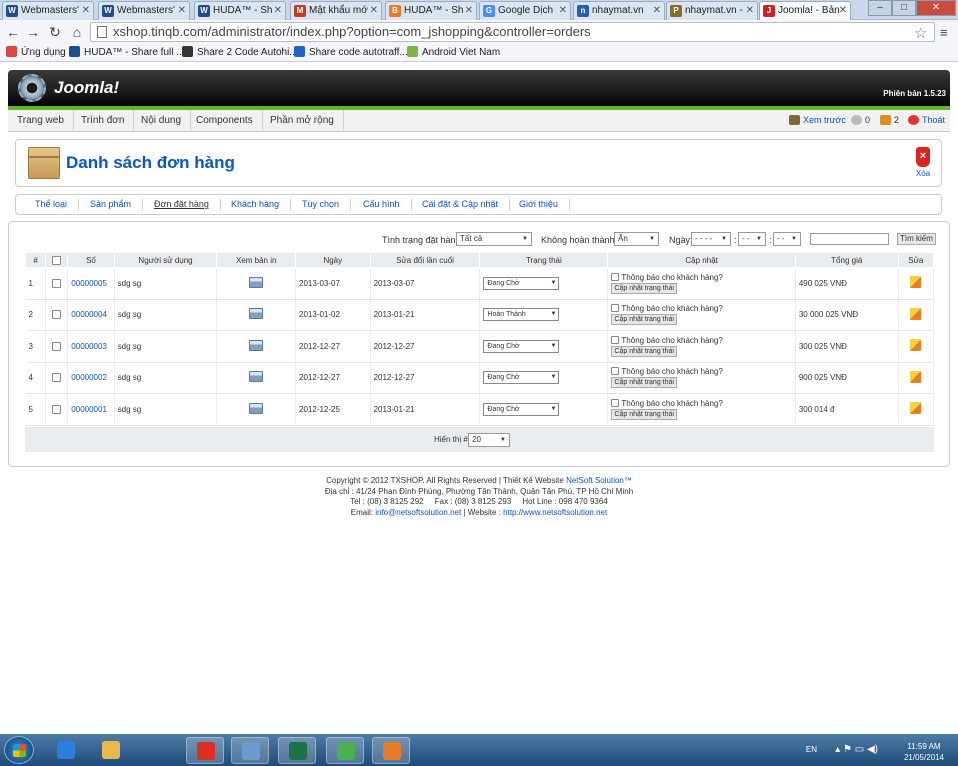 This screenshot has height=766, width=958. I want to click on incomplete-filter-select: Ẩn, so click(636, 239).